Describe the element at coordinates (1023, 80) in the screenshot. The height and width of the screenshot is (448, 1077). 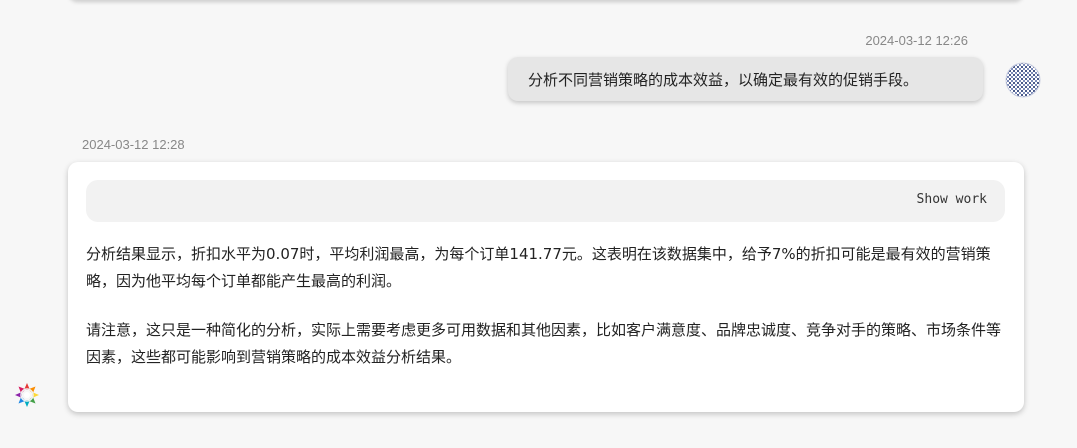
I see `user-avatar-icon` at that location.